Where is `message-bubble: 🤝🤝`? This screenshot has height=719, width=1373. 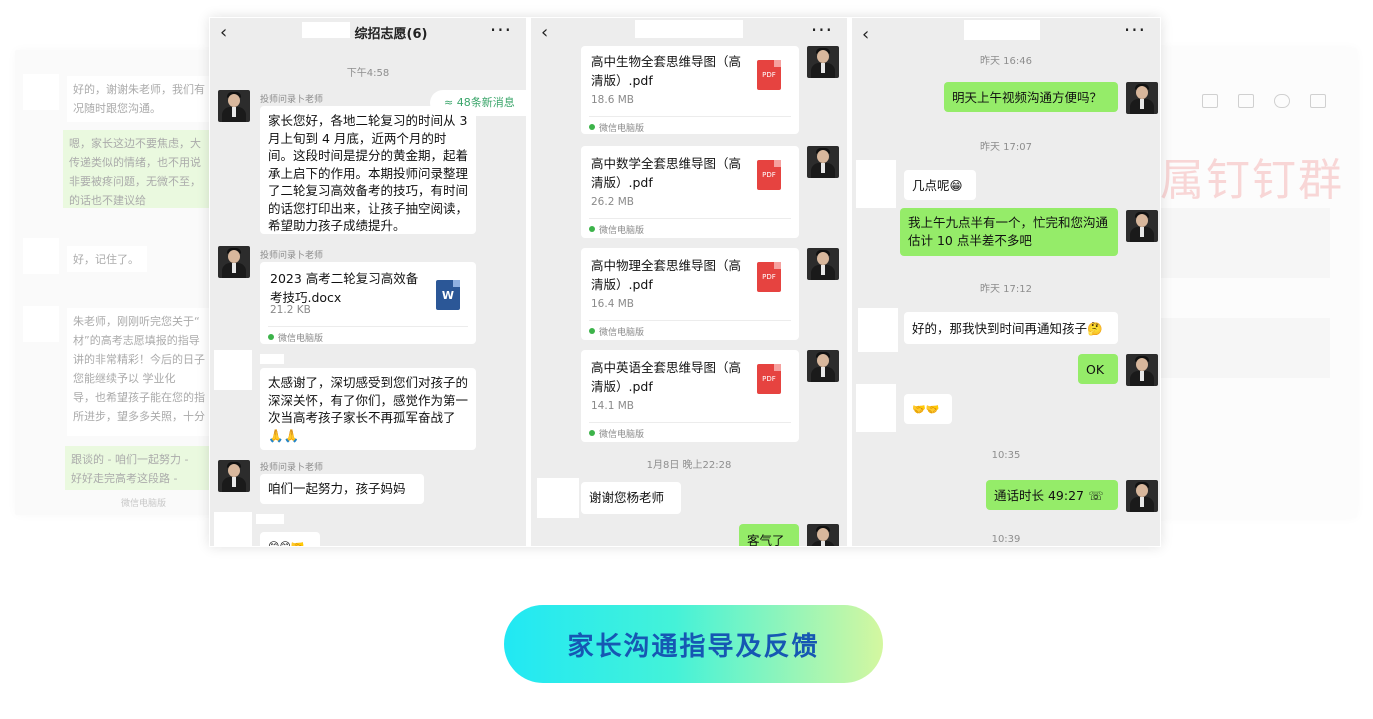
message-bubble: 🤝🤝 is located at coordinates (928, 409).